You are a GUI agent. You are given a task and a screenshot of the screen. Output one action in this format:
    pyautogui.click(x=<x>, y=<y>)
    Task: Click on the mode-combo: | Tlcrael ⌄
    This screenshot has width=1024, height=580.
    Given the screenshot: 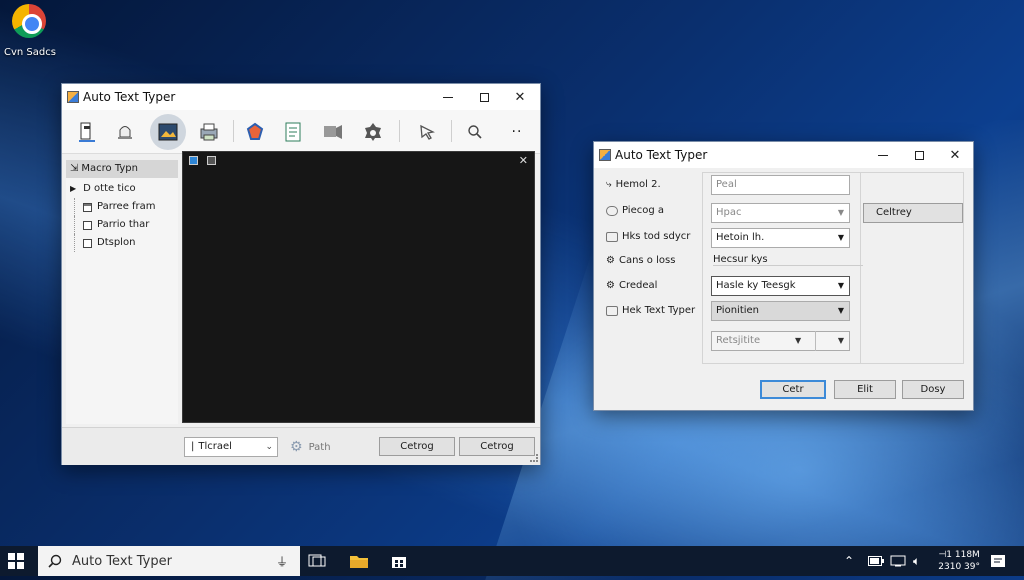 What is the action you would take?
    pyautogui.click(x=231, y=447)
    